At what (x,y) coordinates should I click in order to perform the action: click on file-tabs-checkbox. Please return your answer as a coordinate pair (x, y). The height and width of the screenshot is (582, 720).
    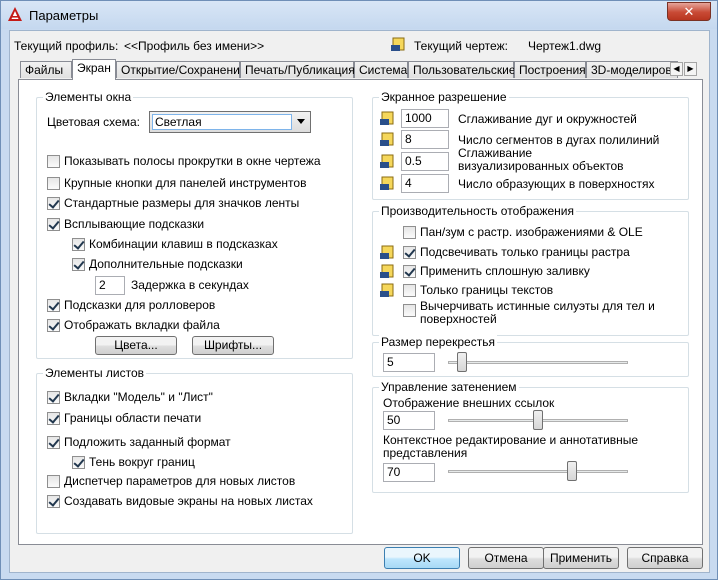
    Looking at the image, I should click on (53, 325).